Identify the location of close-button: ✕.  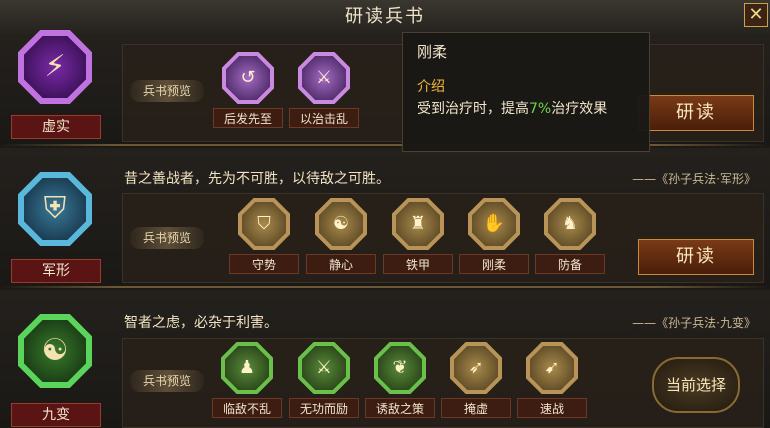
(756, 15).